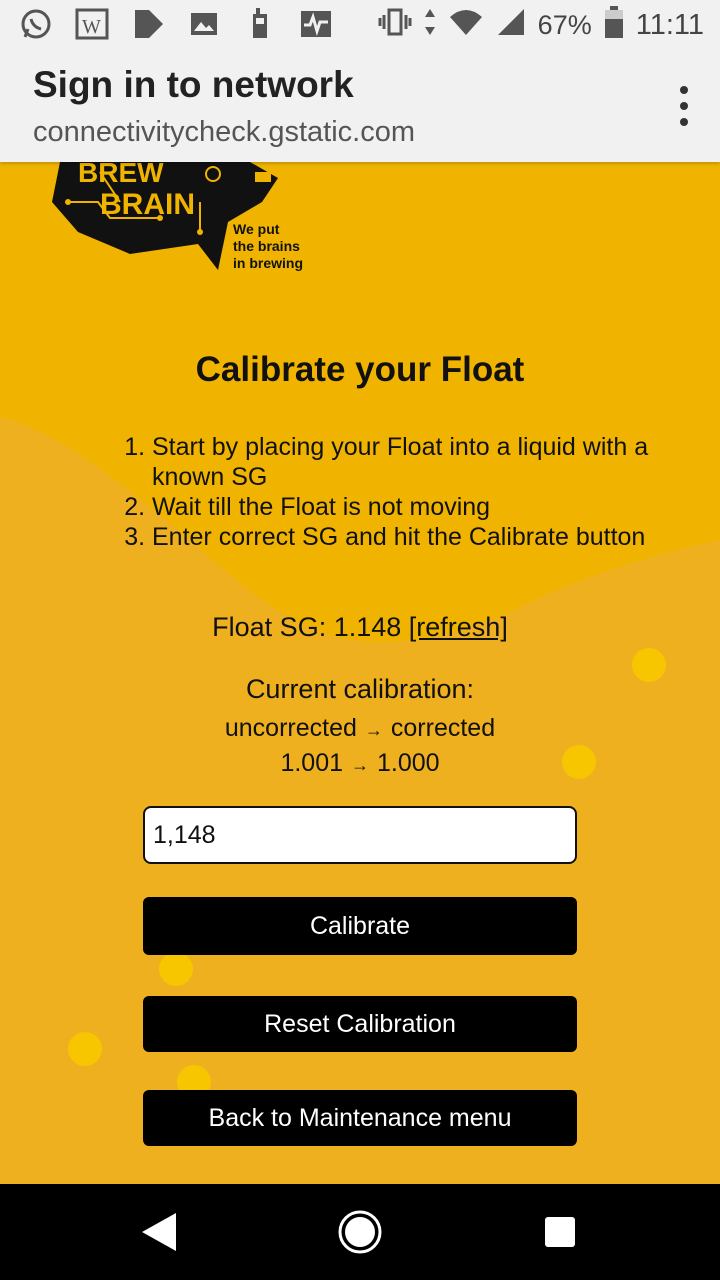 Image resolution: width=720 pixels, height=1280 pixels. I want to click on signal-icon, so click(511, 25).